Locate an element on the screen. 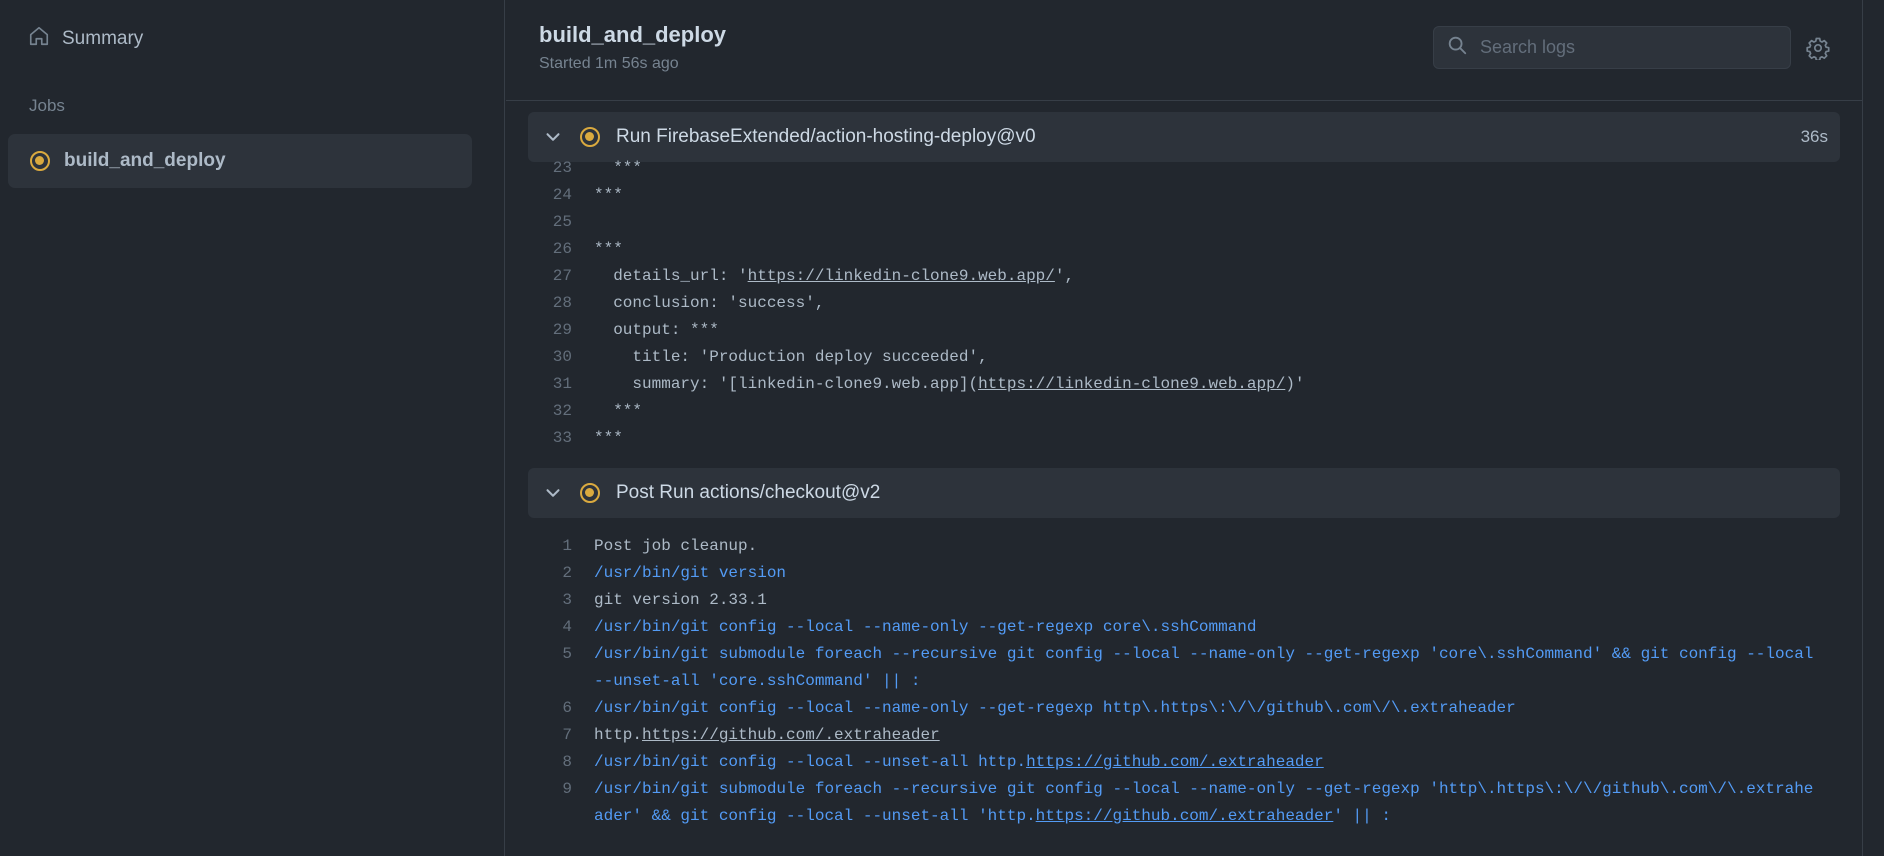  line-number: 7 is located at coordinates (561, 735).